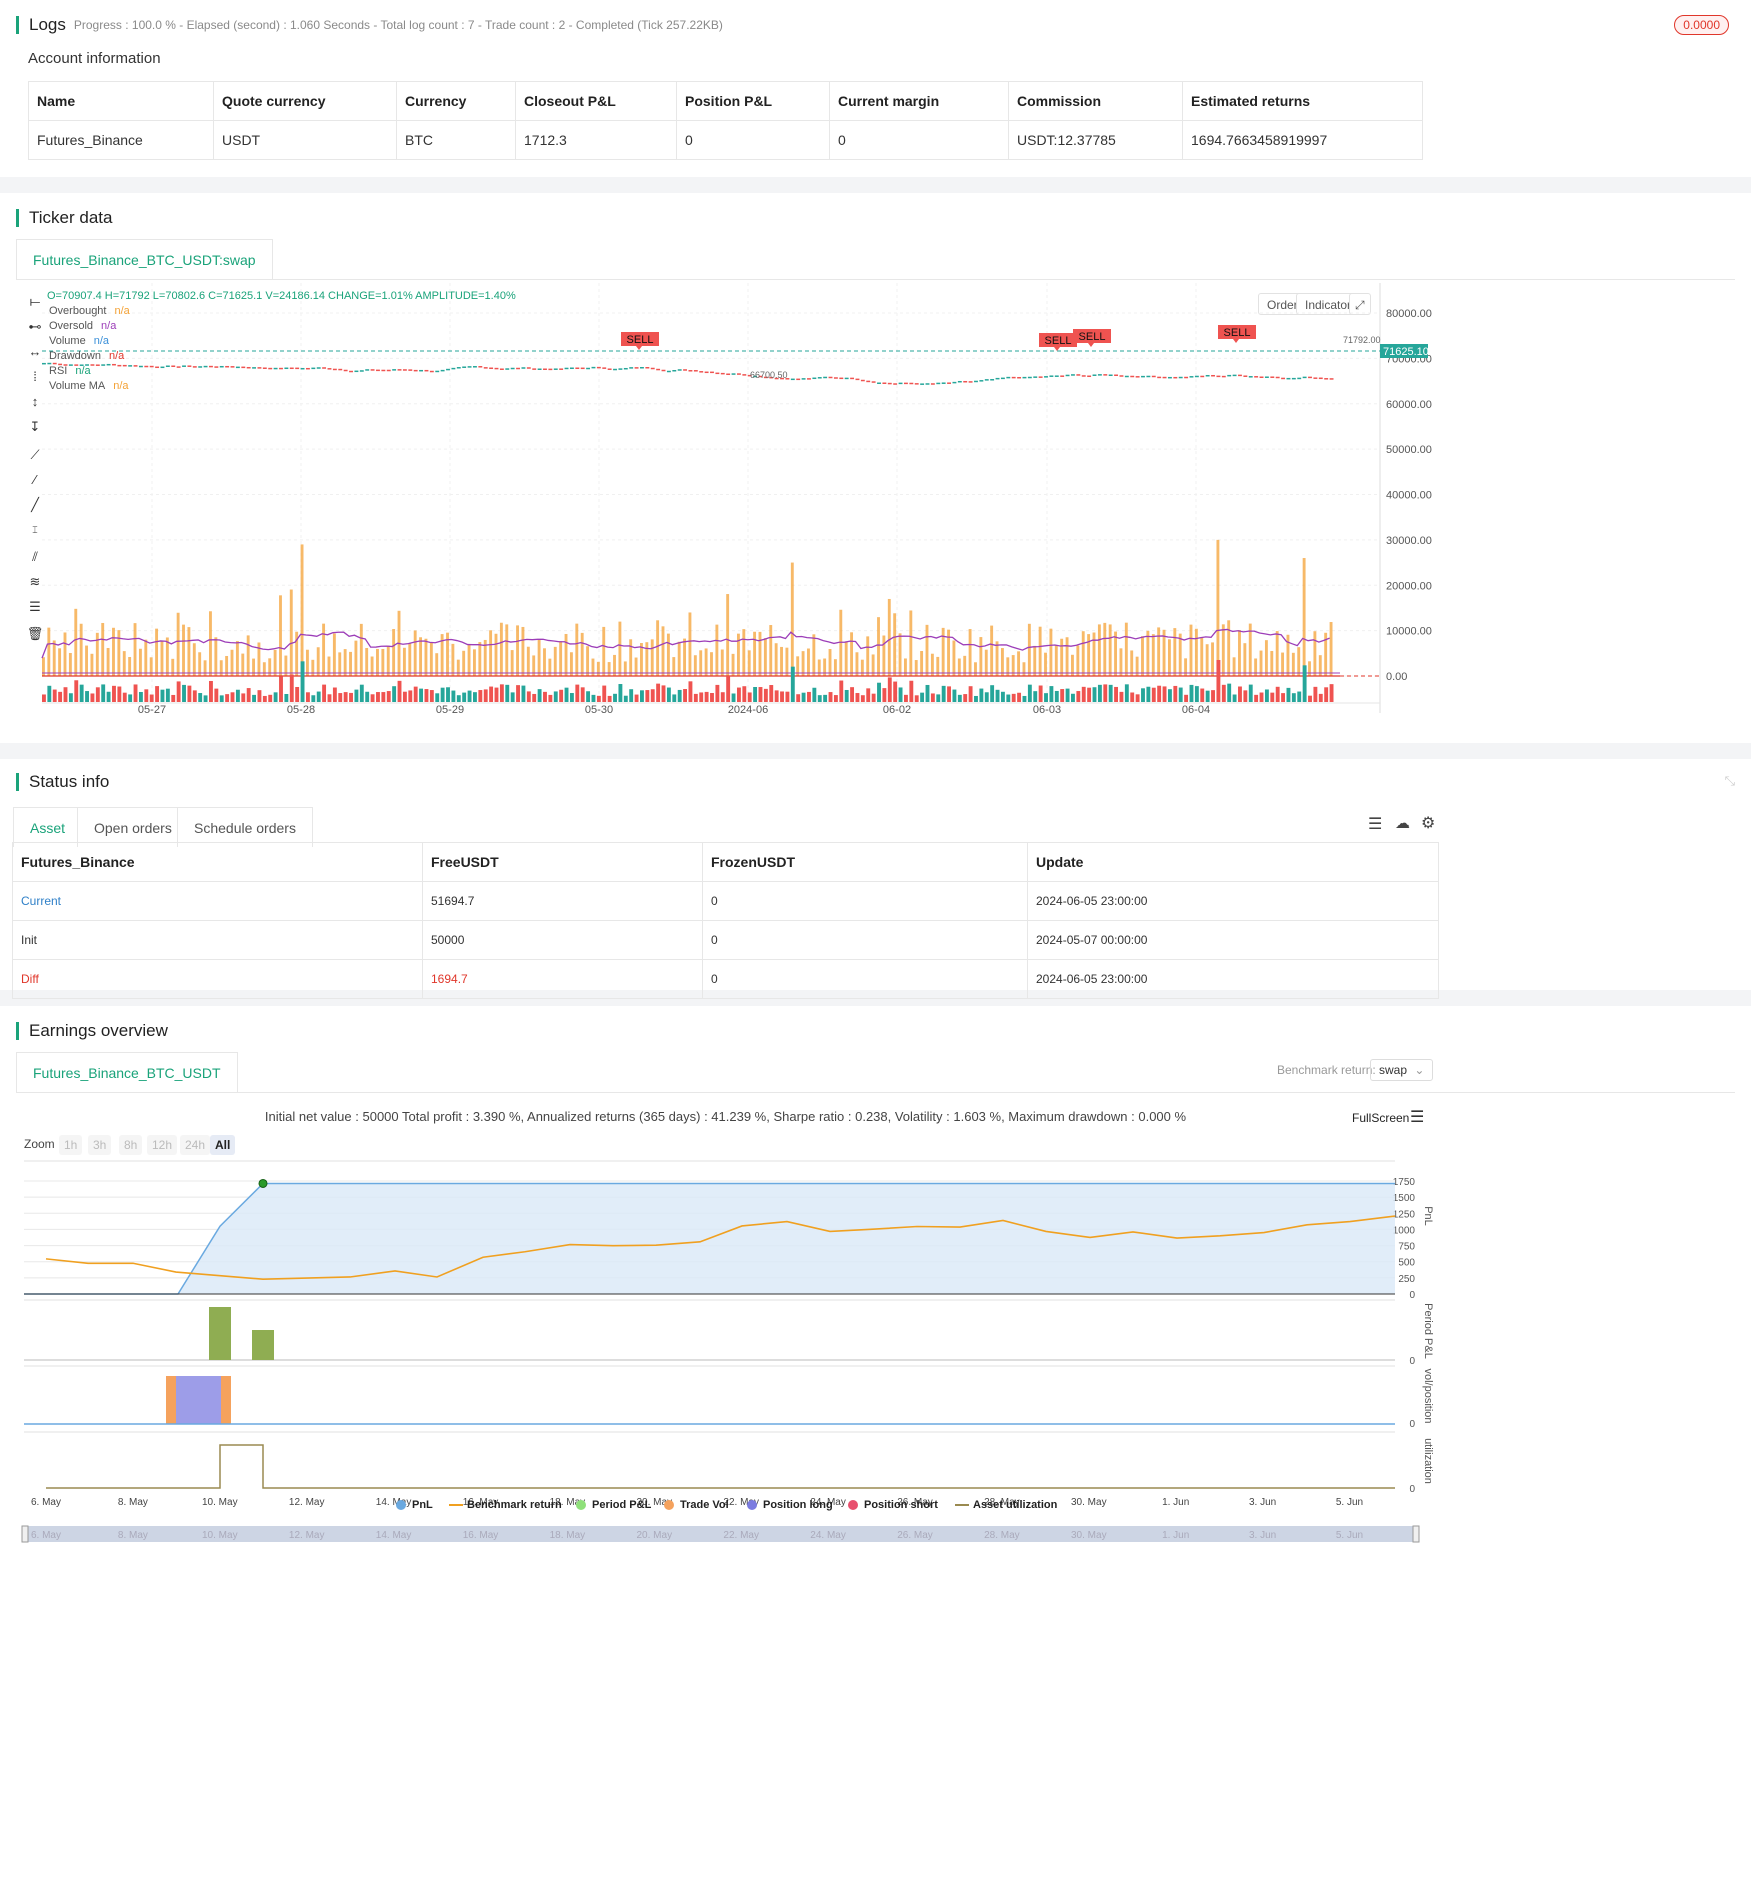  Describe the element at coordinates (1402, 823) in the screenshot. I see `cloud-download-icon: ☁` at that location.